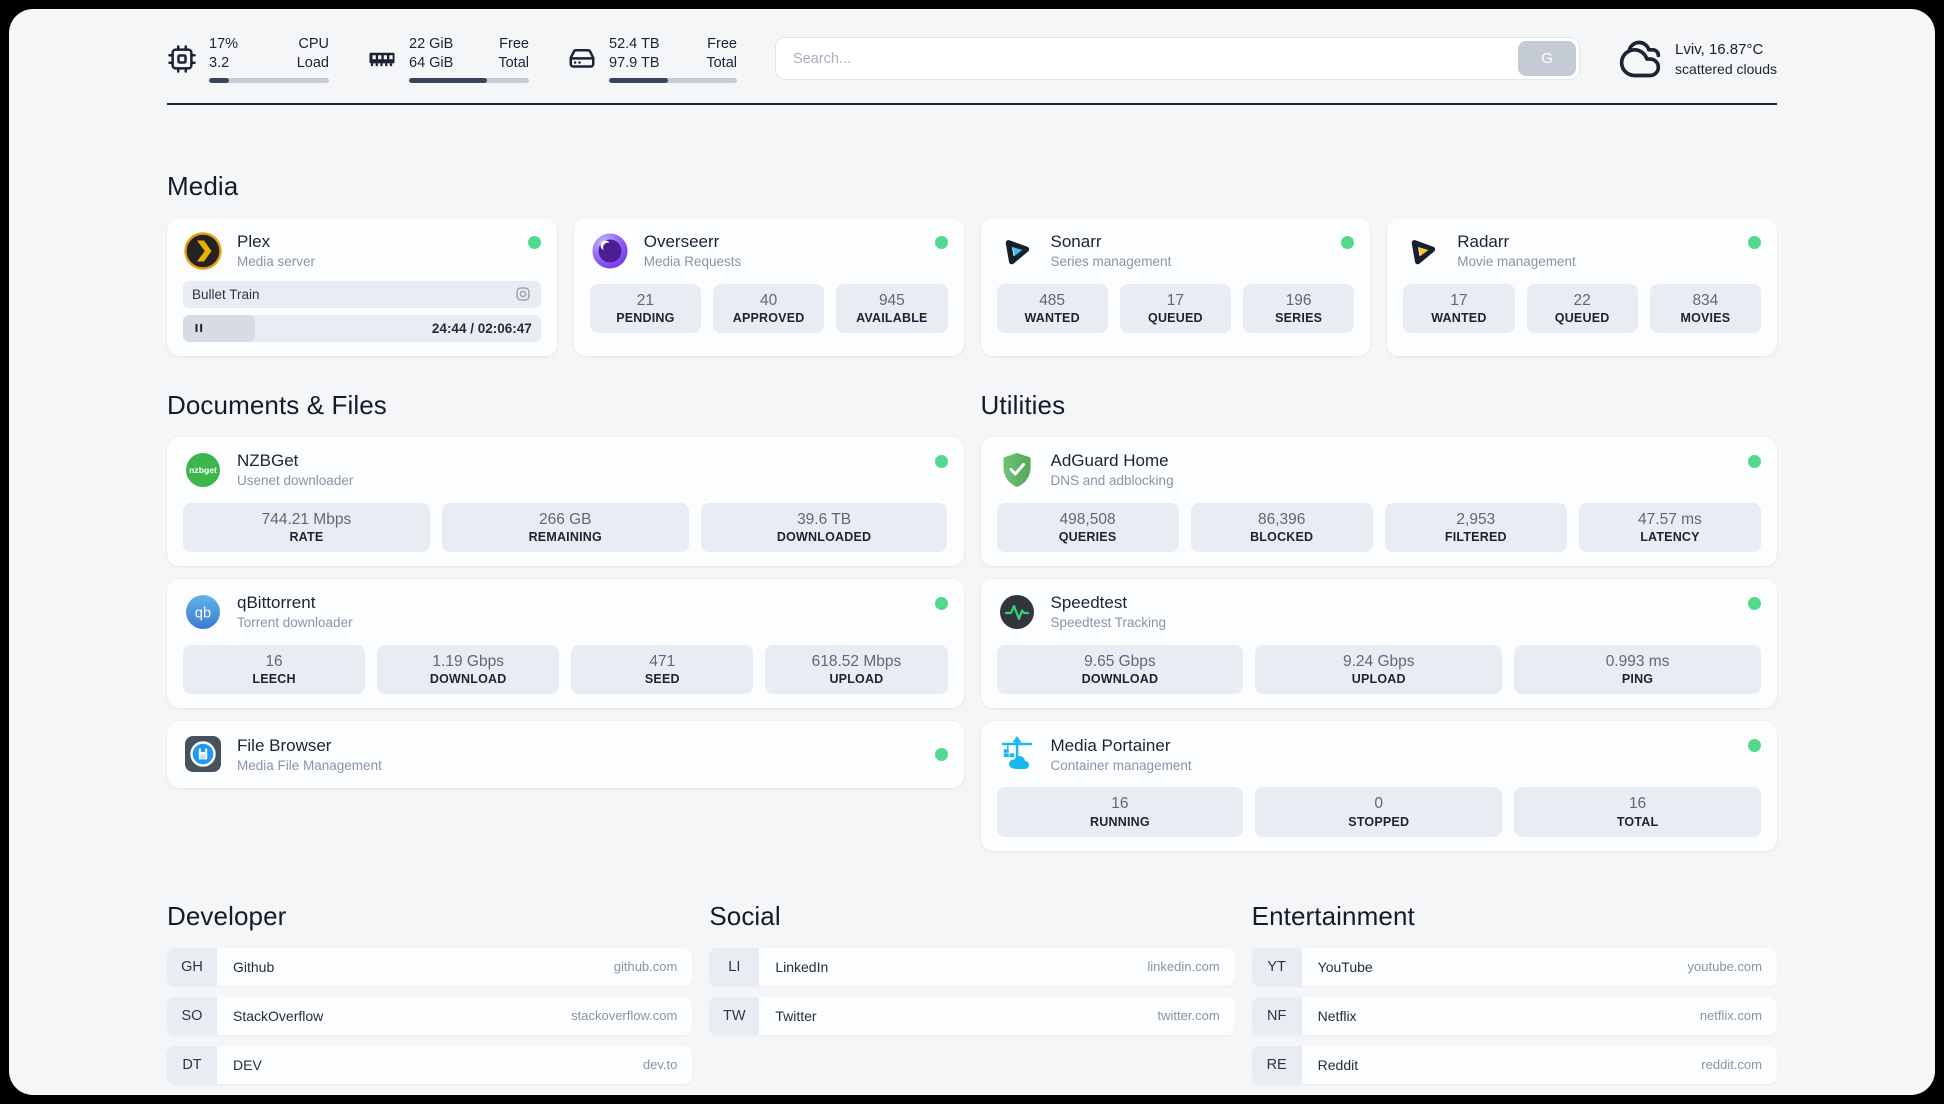 The image size is (1944, 1104). What do you see at coordinates (514, 44) in the screenshot?
I see `memory-free-label: Free` at bounding box center [514, 44].